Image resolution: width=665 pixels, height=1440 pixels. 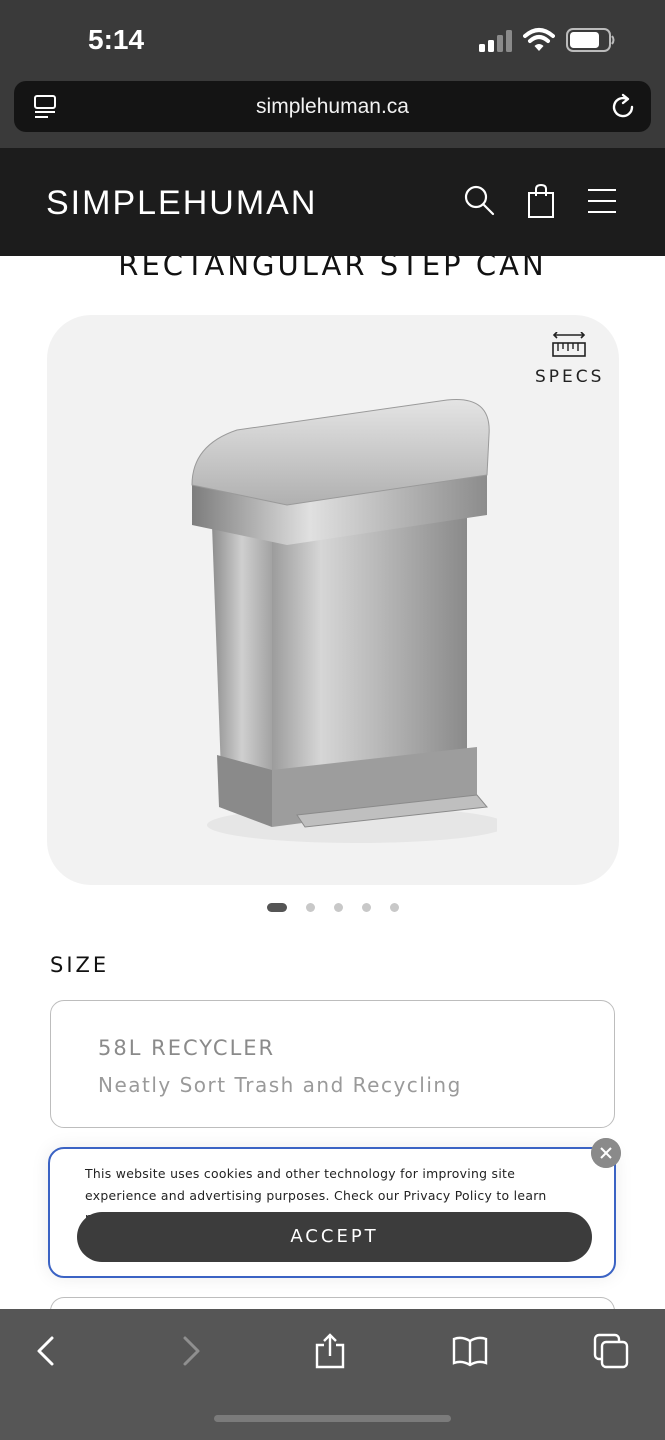 What do you see at coordinates (280, 1085) in the screenshot?
I see `size-option-subtitle: Neatly Sort Trash and Recycling` at bounding box center [280, 1085].